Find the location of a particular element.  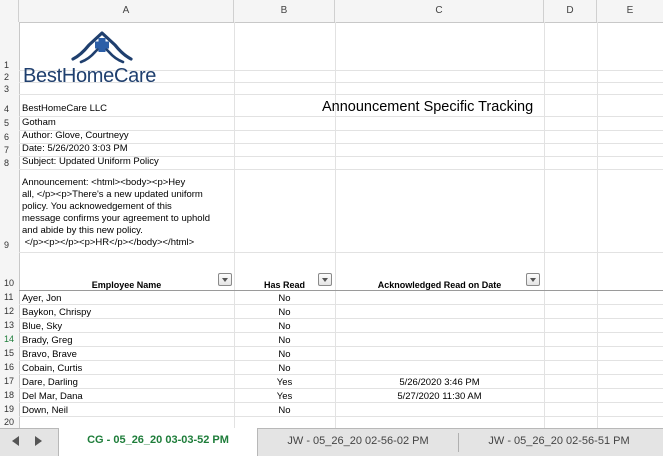

sheet-tab: JW - 05_26_20 02-56-02 PM is located at coordinates (358, 442).